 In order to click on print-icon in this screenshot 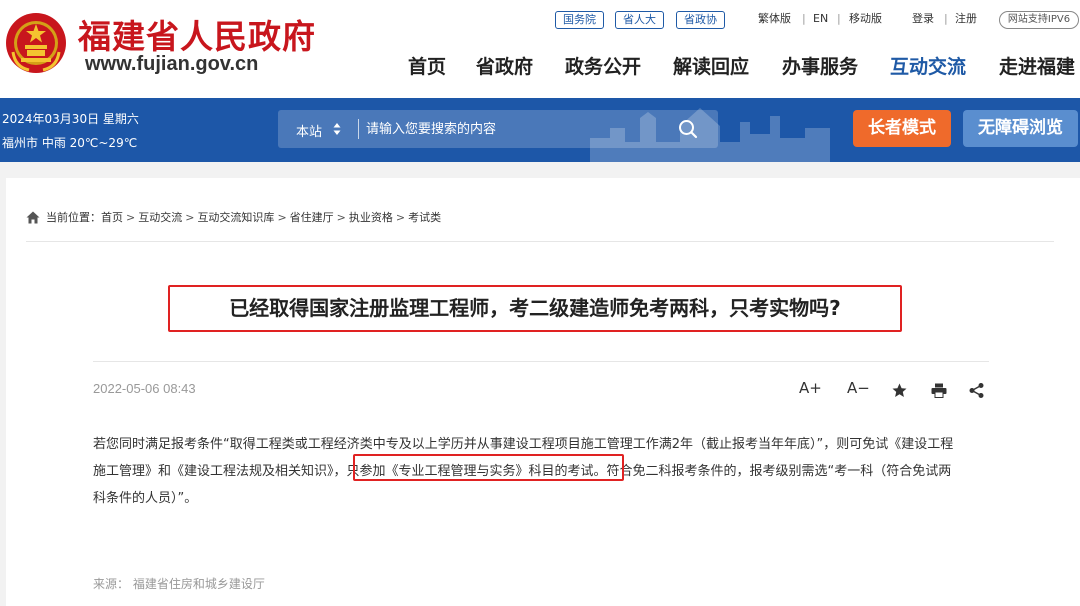, I will do `click(939, 390)`.